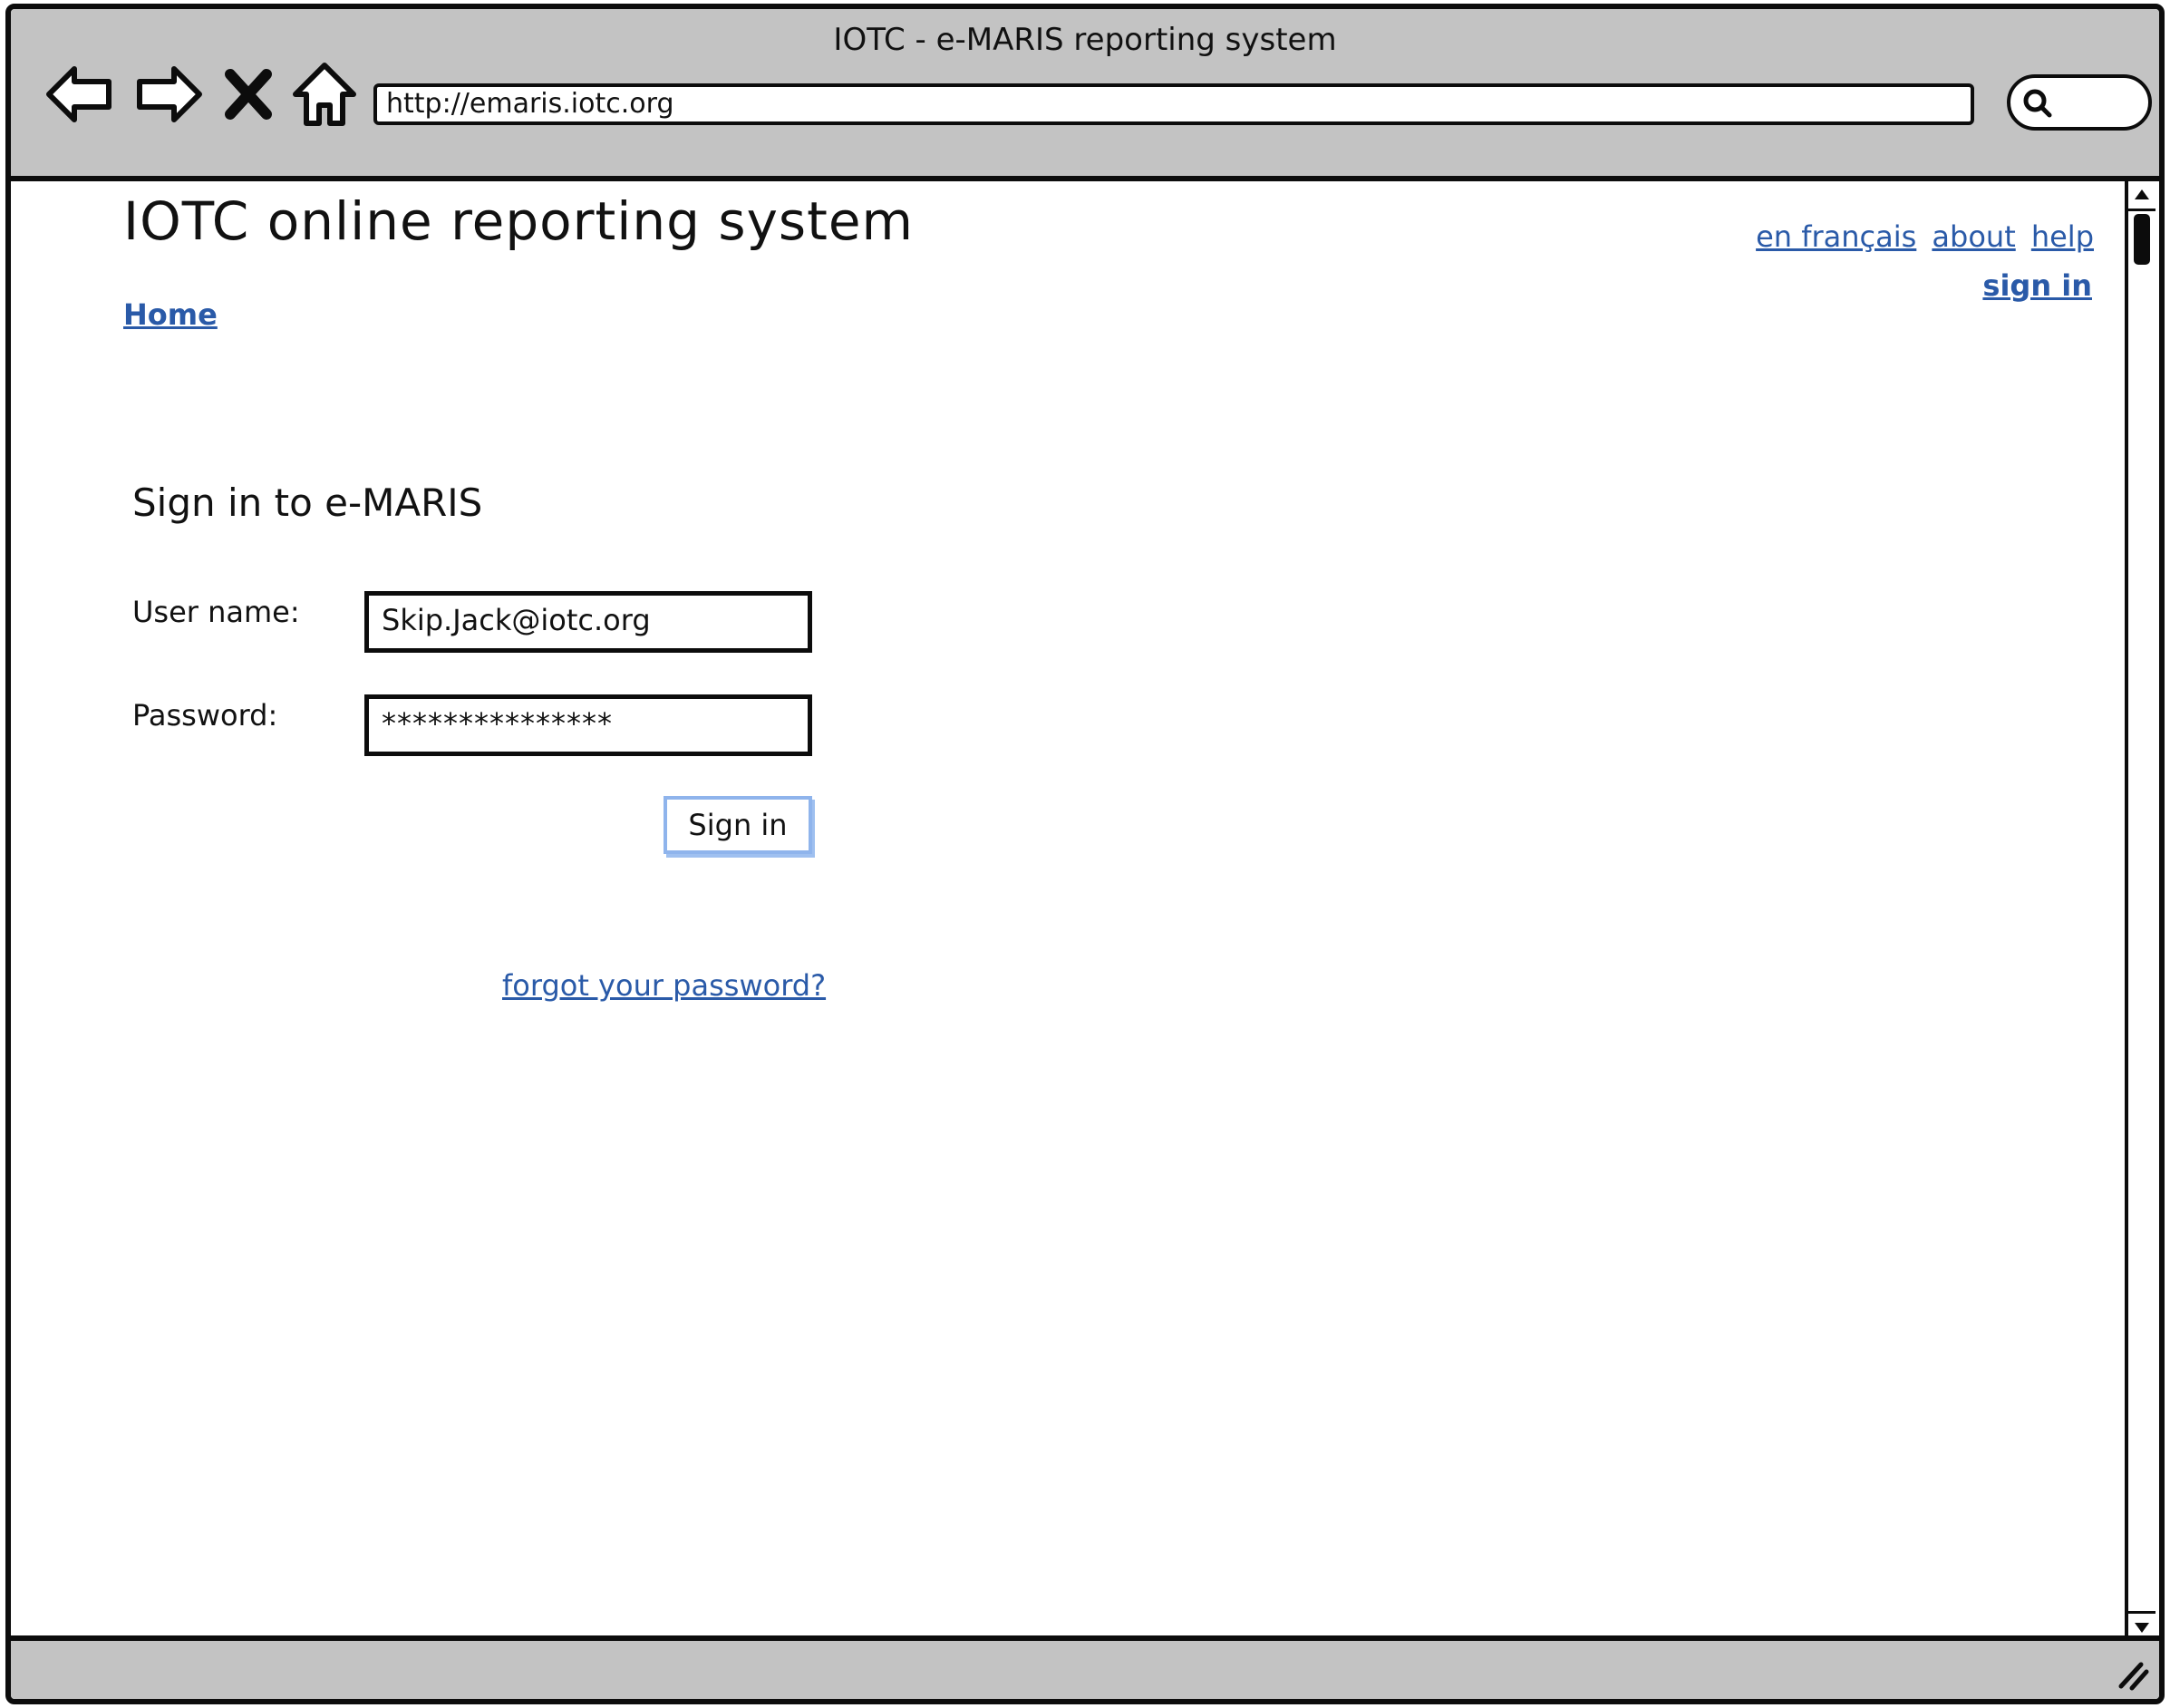  What do you see at coordinates (2080, 102) in the screenshot?
I see `browser-search-field` at bounding box center [2080, 102].